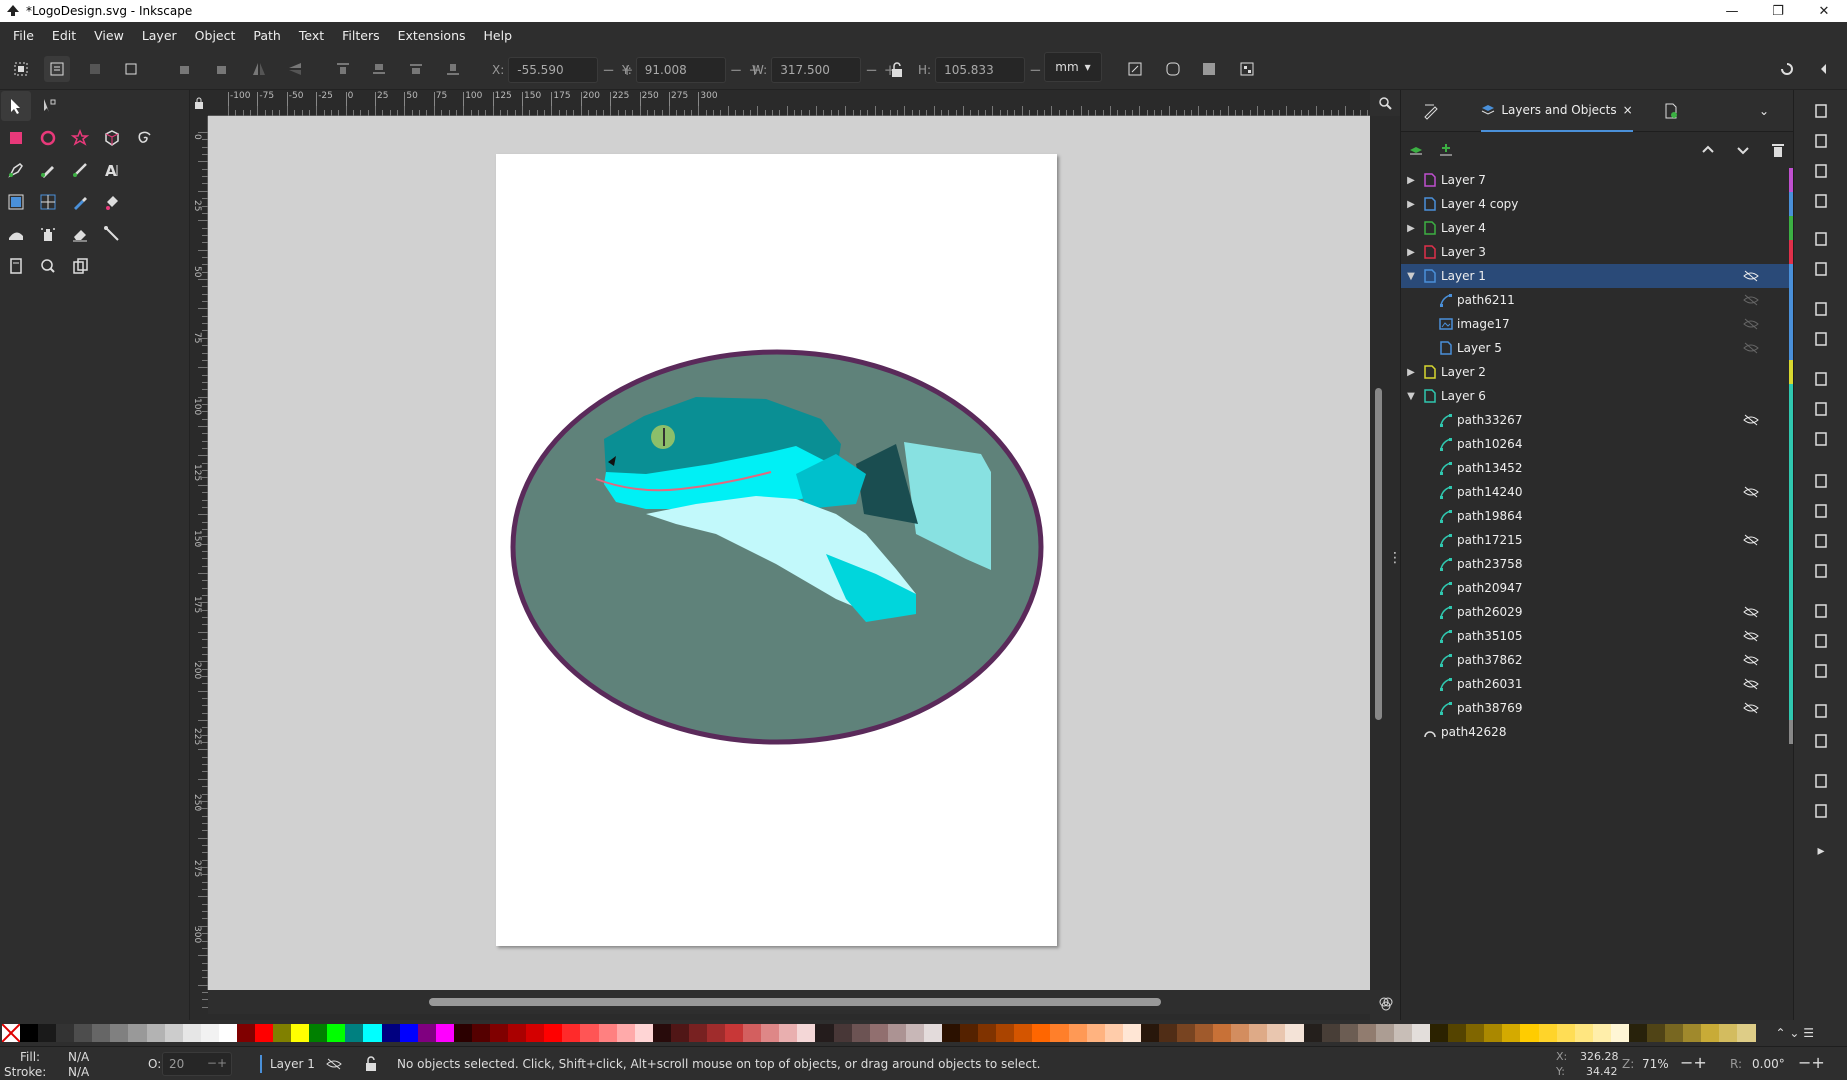  Describe the element at coordinates (16, 234) in the screenshot. I see `tweak-tool-icon` at that location.